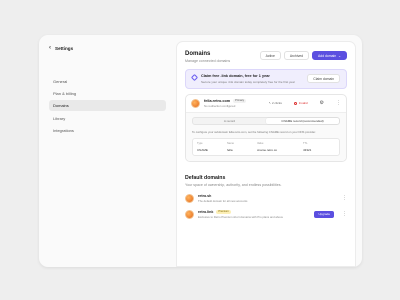 The width and height of the screenshot is (400, 300). Describe the element at coordinates (275, 103) in the screenshot. I see `clicks-count: ↖ 2 clicks` at that location.